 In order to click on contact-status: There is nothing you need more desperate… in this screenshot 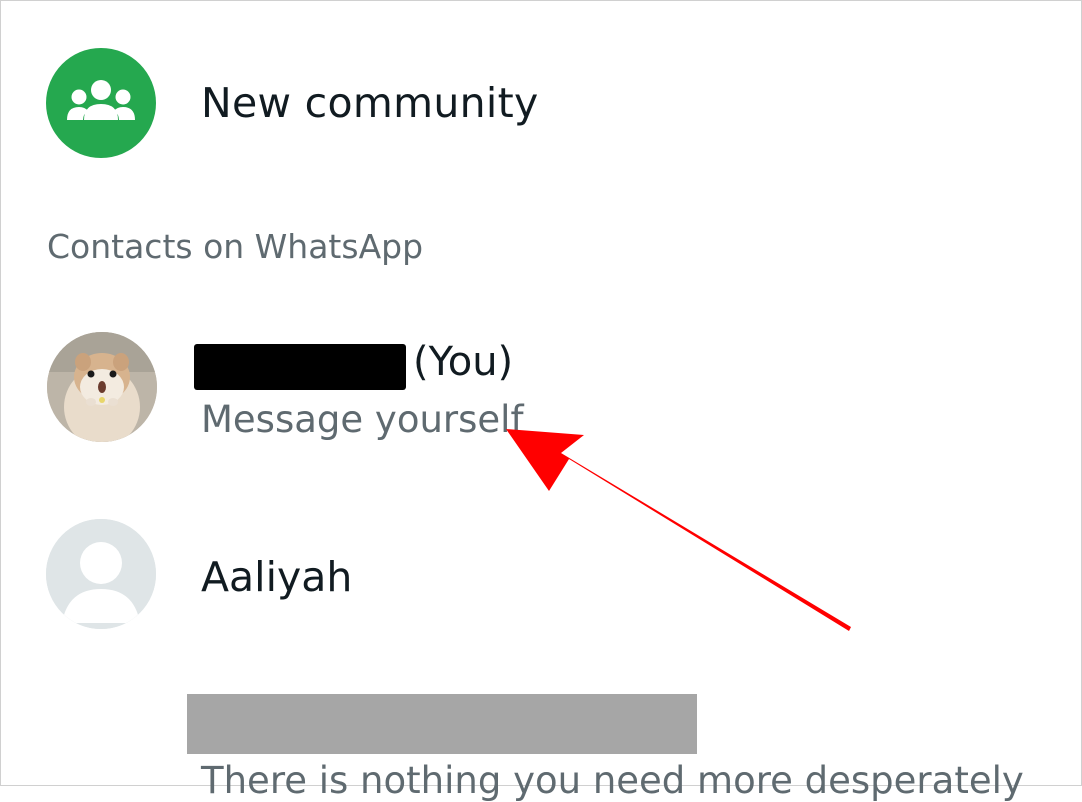, I will do `click(612, 780)`.